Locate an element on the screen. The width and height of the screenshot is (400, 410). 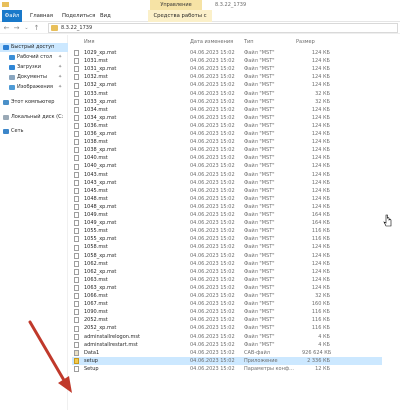
file-row: 1049.mst 04.06.2023 15:02 Файл "MST" 164 КБ is located at coordinates (227, 215).